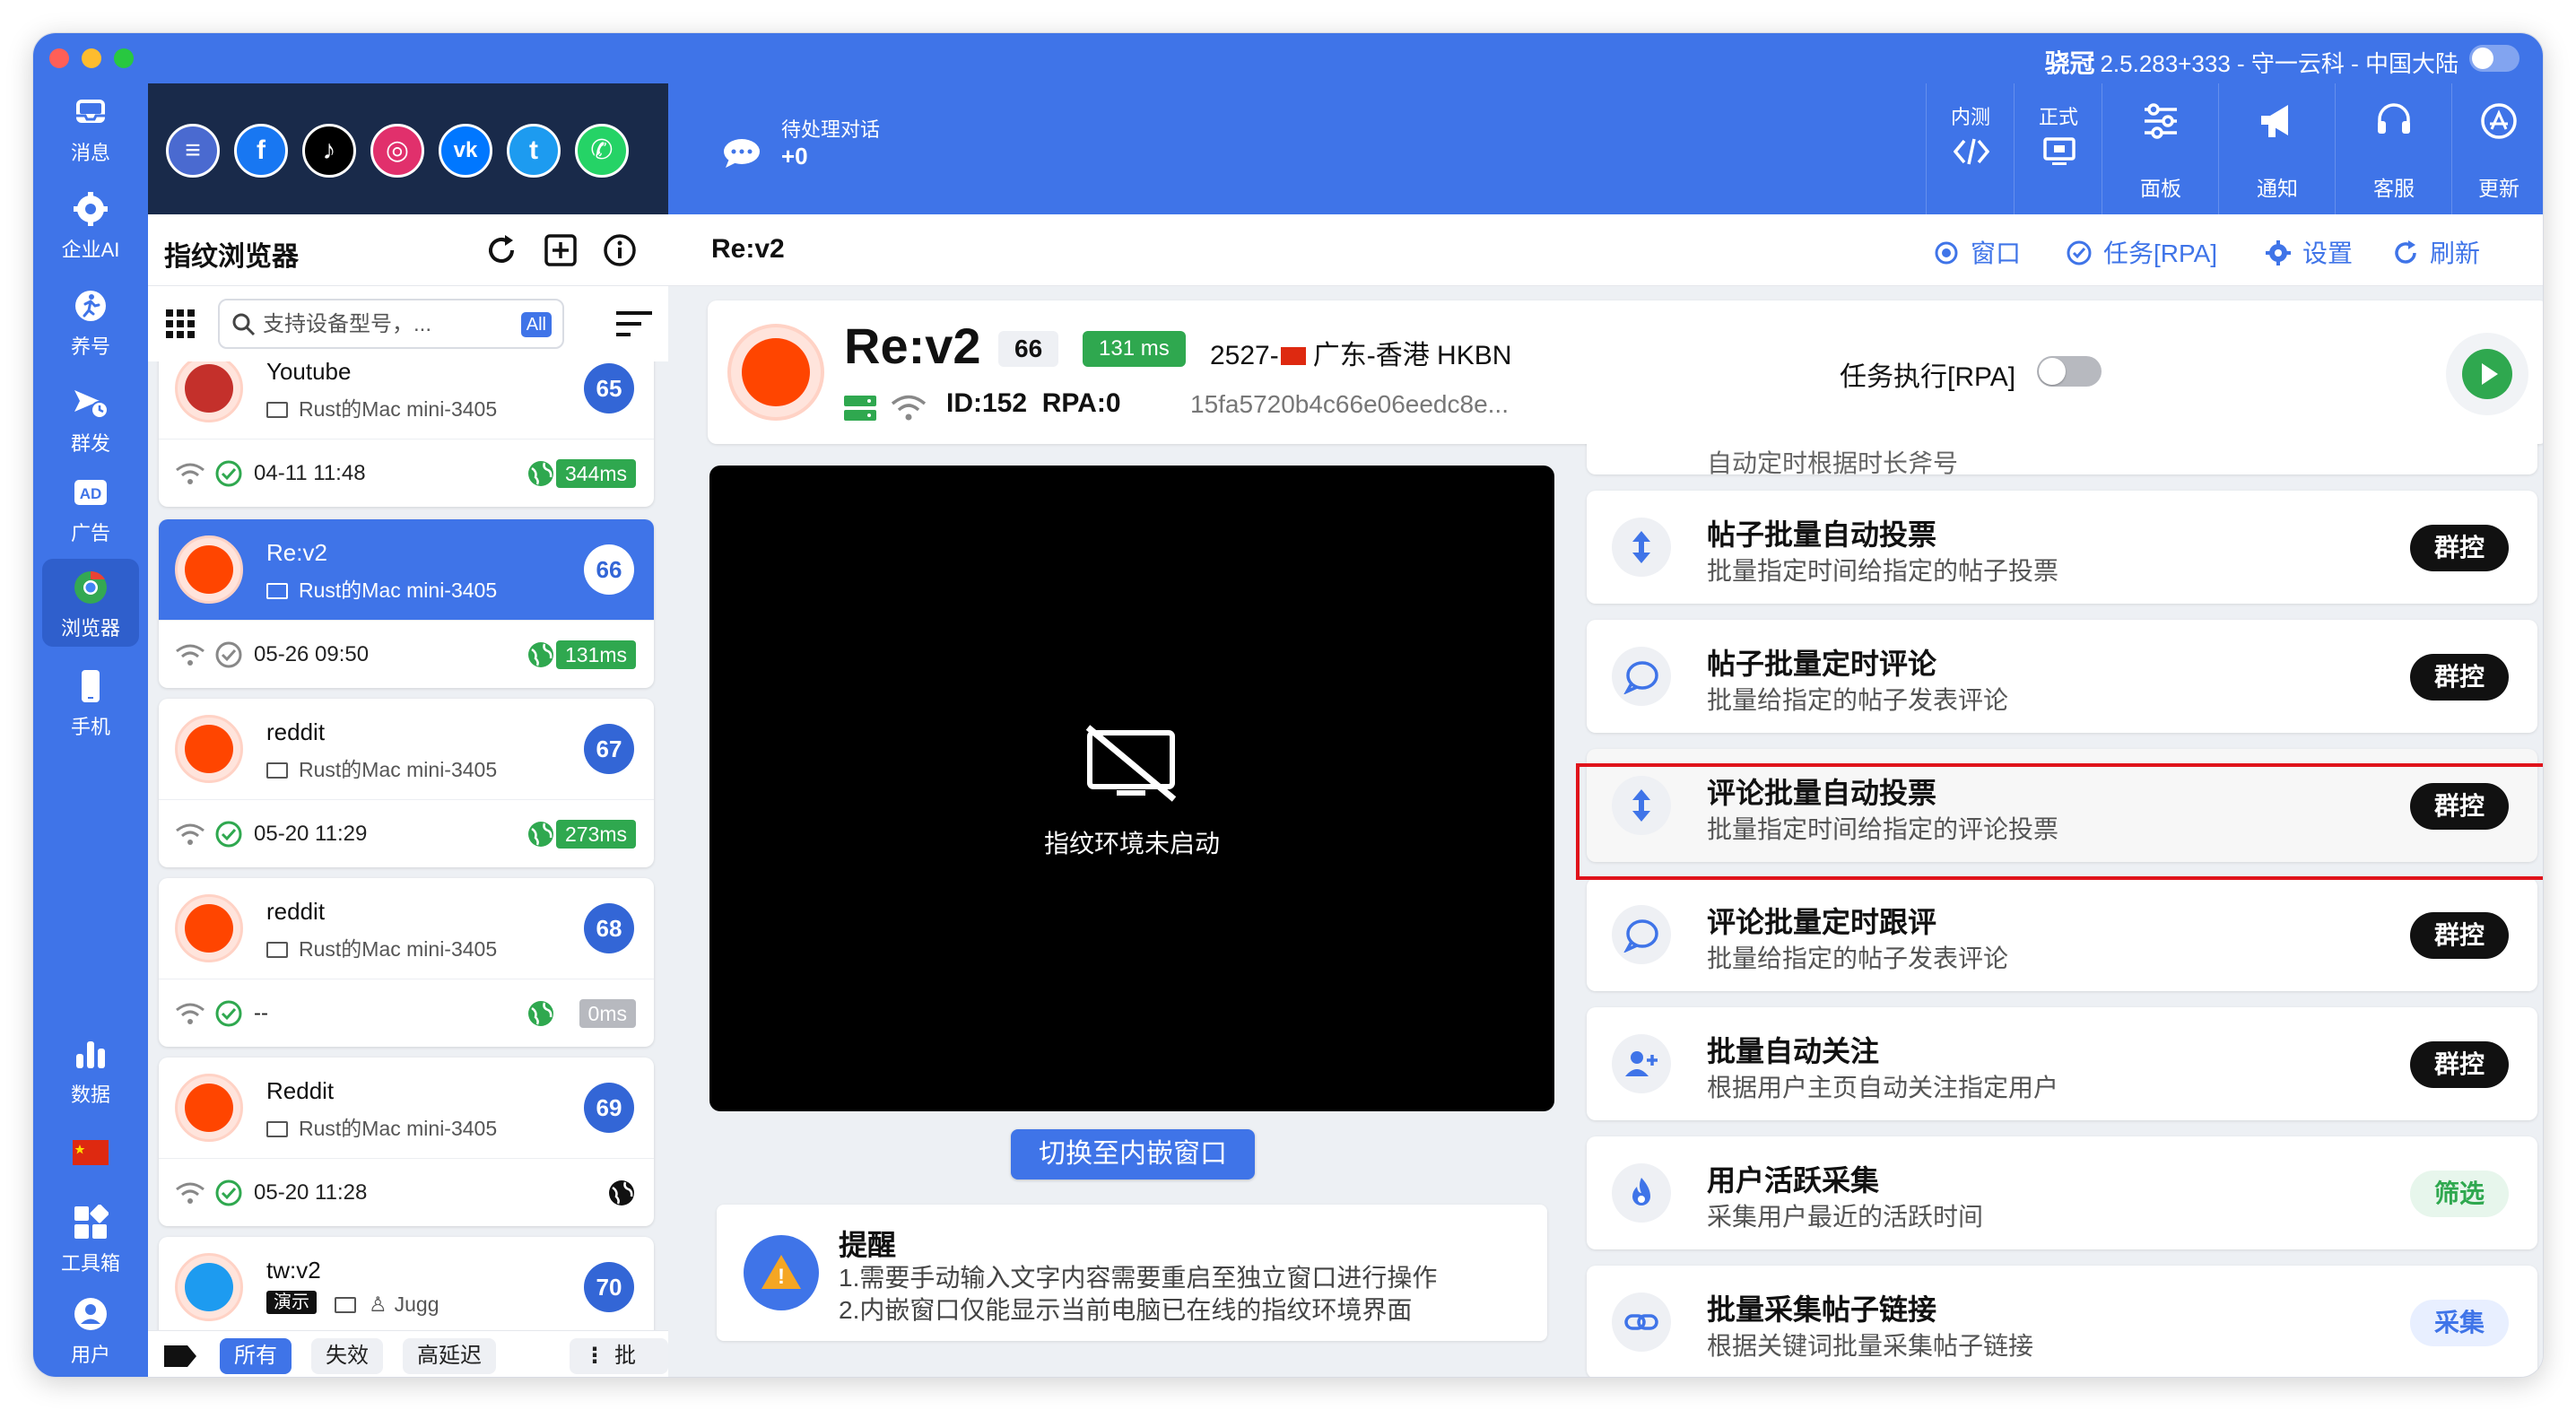  Describe the element at coordinates (449, 1356) in the screenshot. I see `filter-high-latency-button: 高延迟` at that location.